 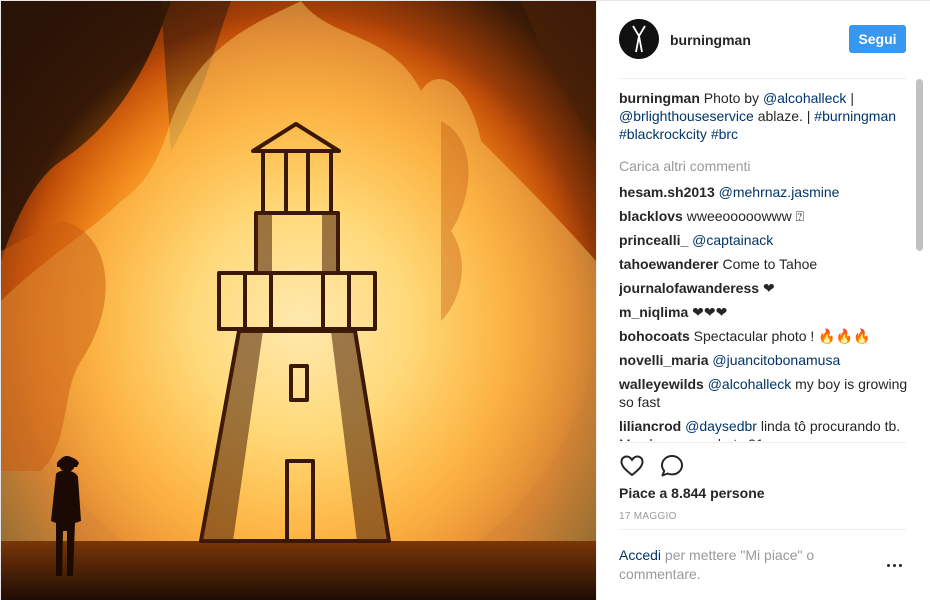 What do you see at coordinates (764, 312) in the screenshot?
I see `comment-item: m_niqlima ❤❤❤` at bounding box center [764, 312].